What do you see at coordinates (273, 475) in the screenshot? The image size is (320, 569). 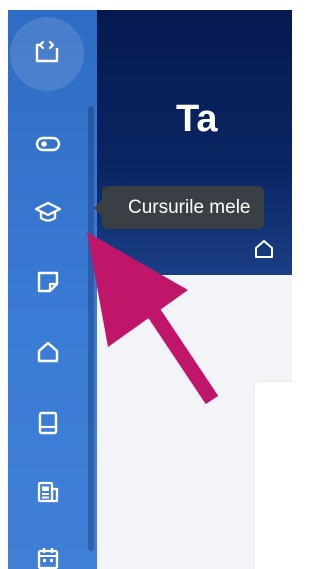 I see `content-card` at bounding box center [273, 475].